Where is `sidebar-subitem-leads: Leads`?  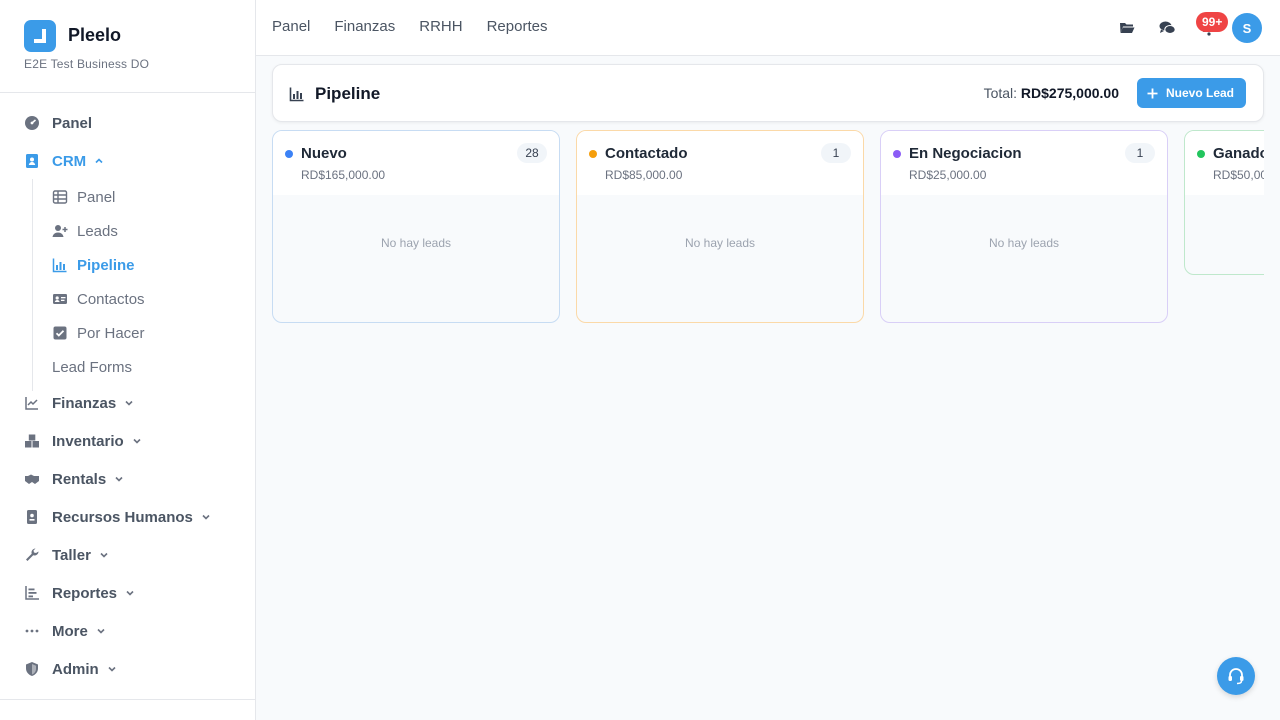 sidebar-subitem-leads: Leads is located at coordinates (85, 231).